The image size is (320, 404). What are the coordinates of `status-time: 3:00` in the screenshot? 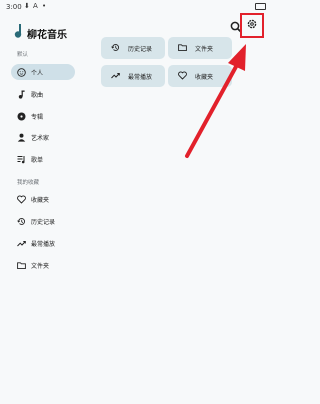 It's located at (14, 7).